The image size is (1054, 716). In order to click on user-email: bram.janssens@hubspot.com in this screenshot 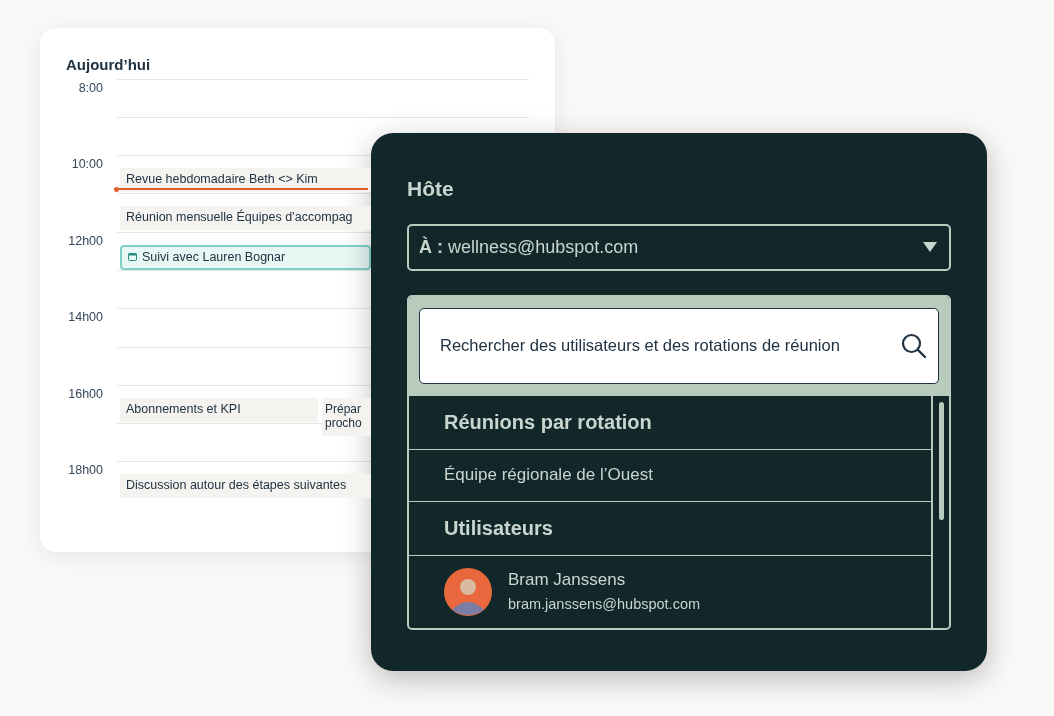, I will do `click(604, 605)`.